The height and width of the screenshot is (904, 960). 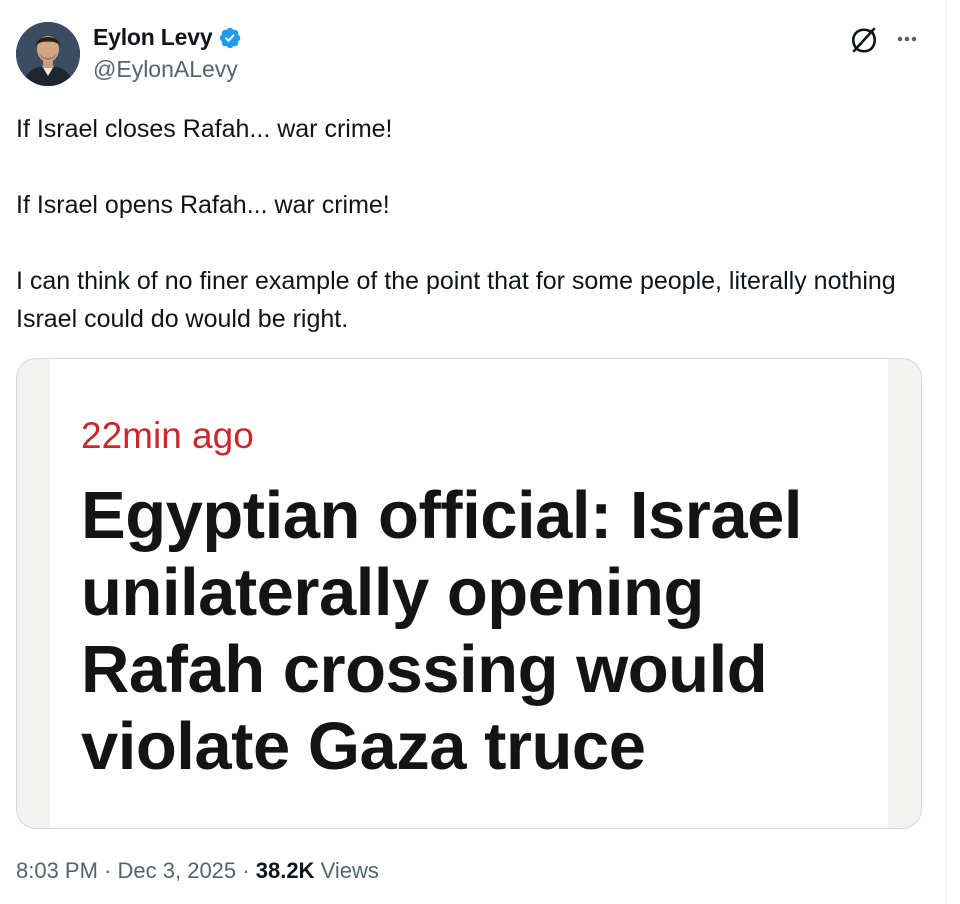 I want to click on news-time-ago: 22min ago, so click(x=167, y=435).